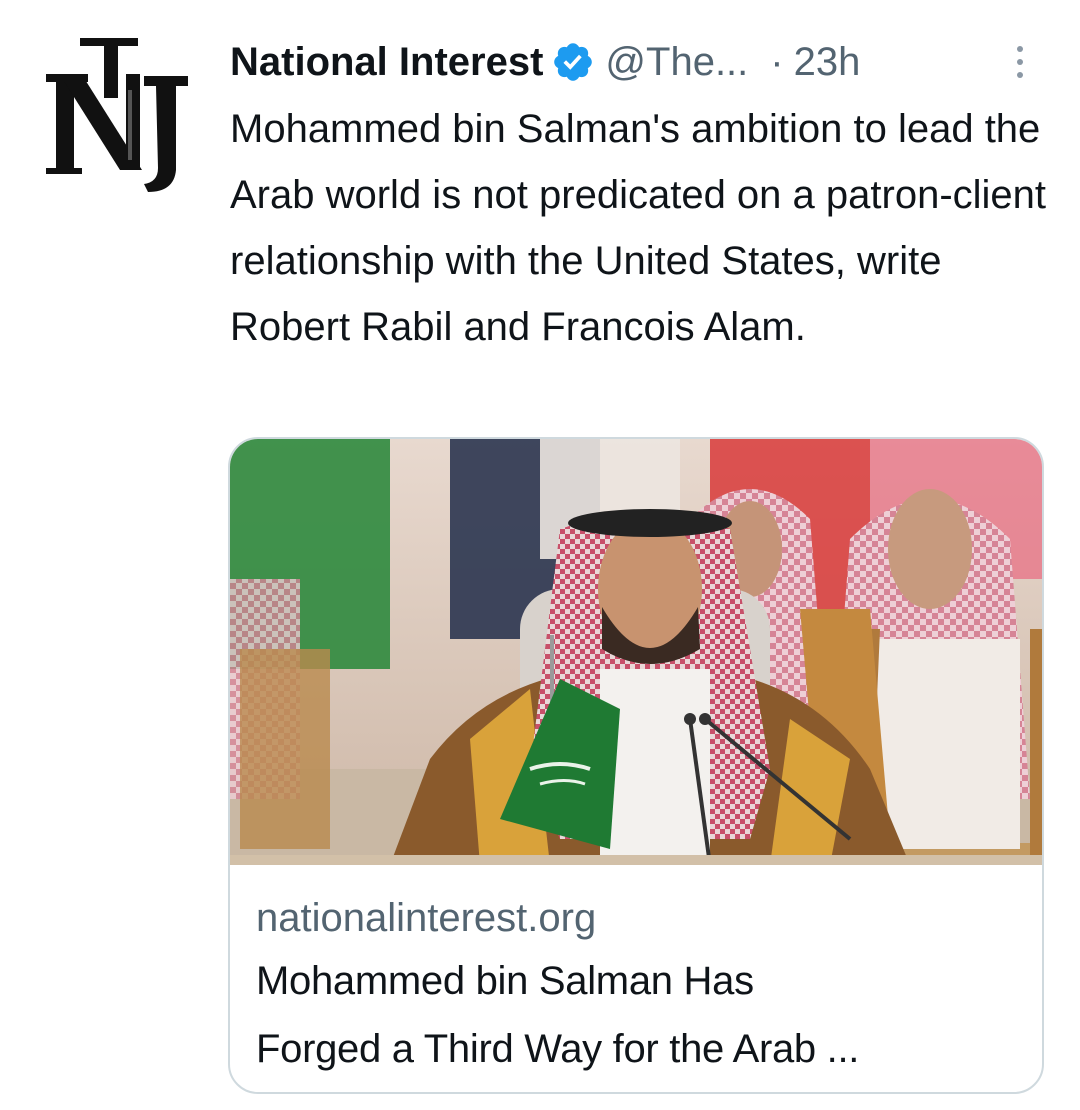 Image resolution: width=1080 pixels, height=1110 pixels. What do you see at coordinates (505, 981) in the screenshot?
I see `card-title-line-1: Mohammed bin Salman Has` at bounding box center [505, 981].